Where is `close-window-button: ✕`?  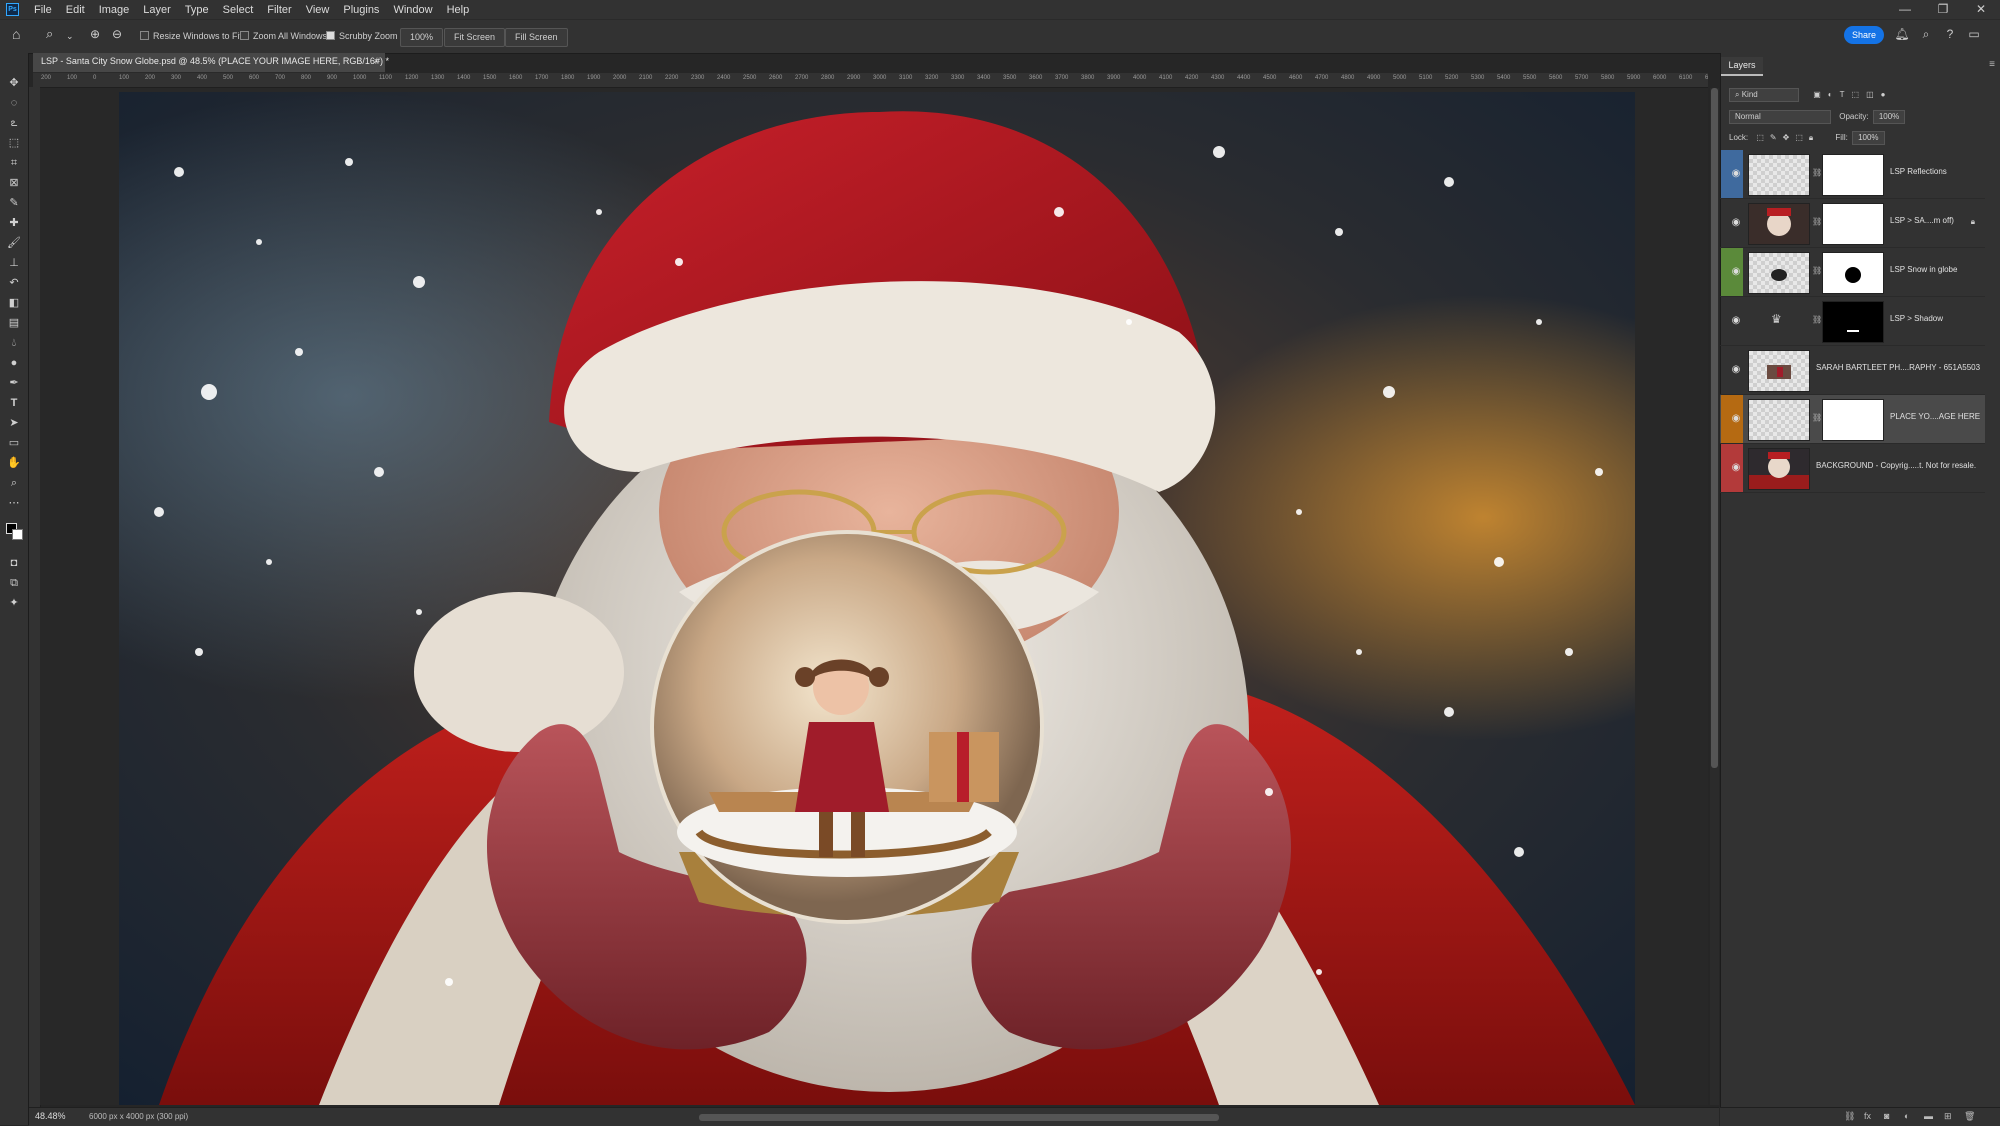
close-window-button: ✕ is located at coordinates (1981, 9).